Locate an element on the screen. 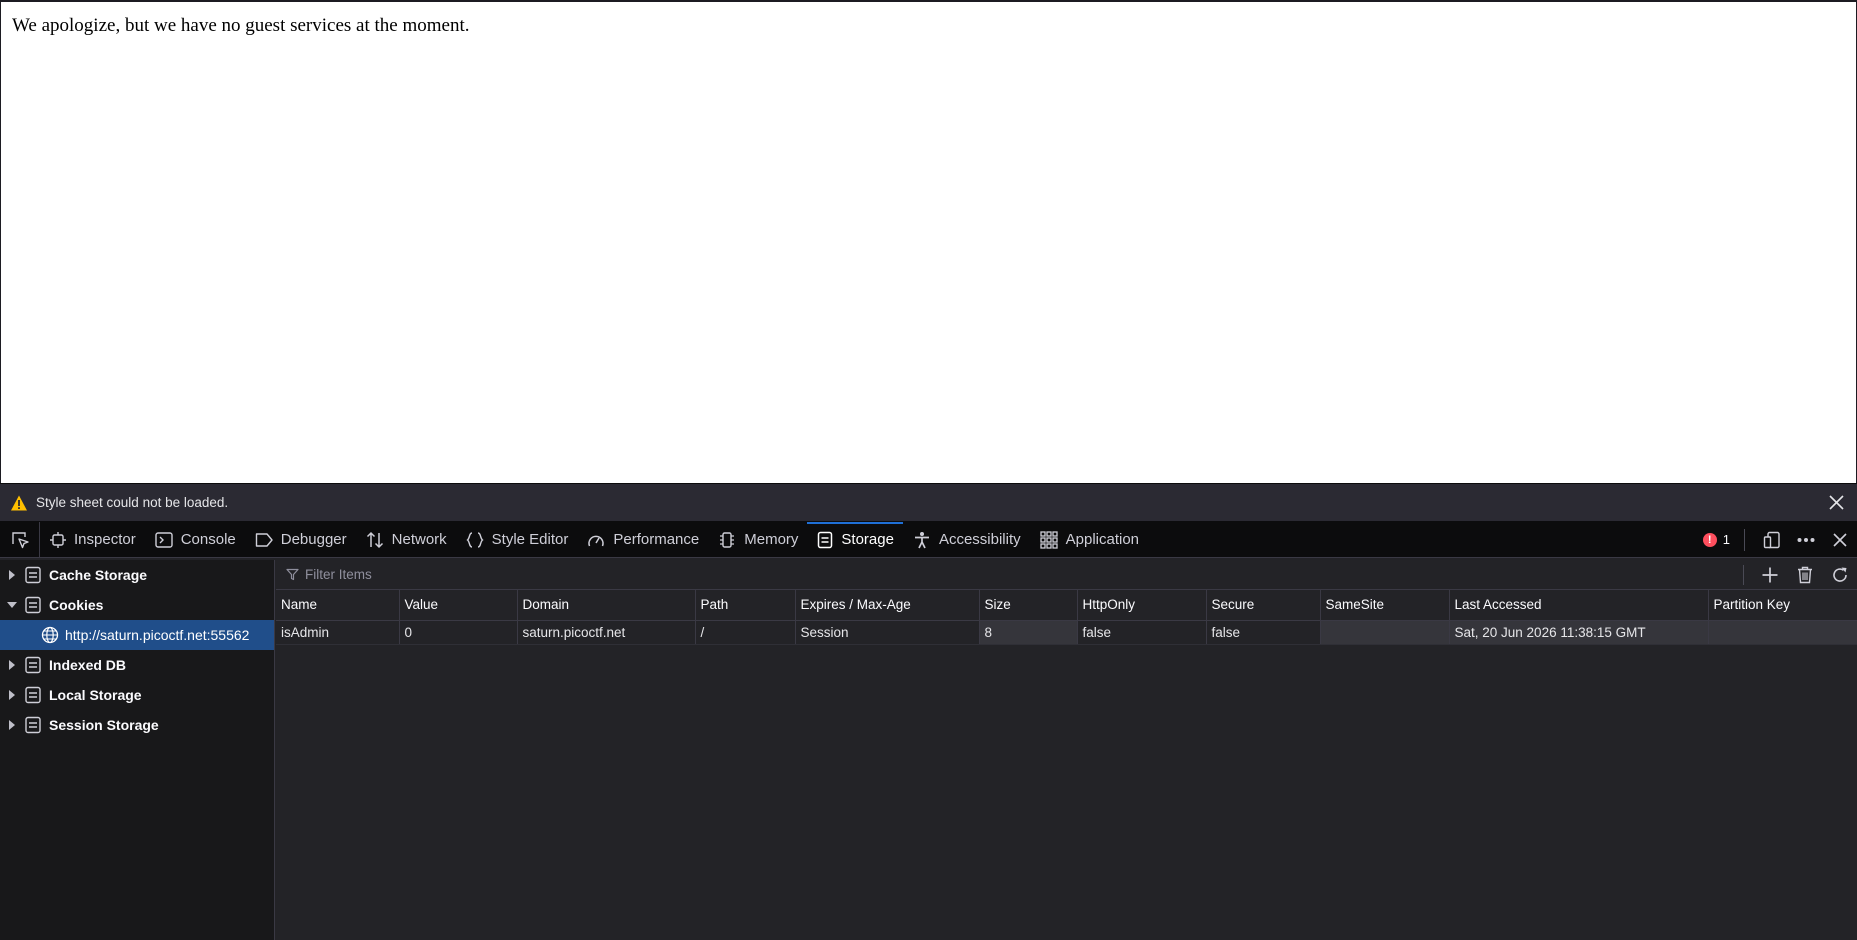  cell-secure: false is located at coordinates (1263, 632).